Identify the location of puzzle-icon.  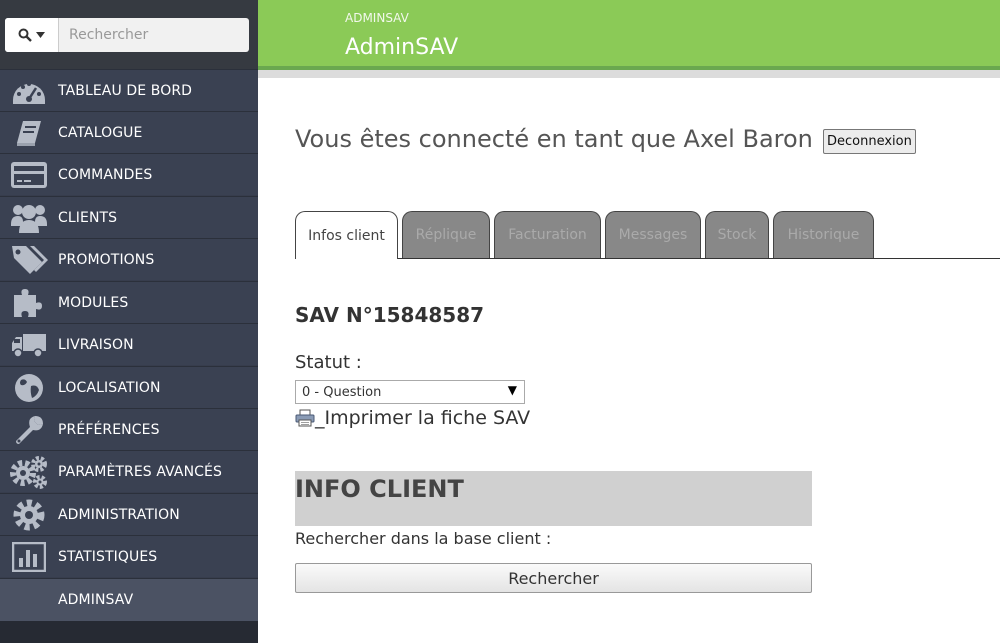
(29, 303).